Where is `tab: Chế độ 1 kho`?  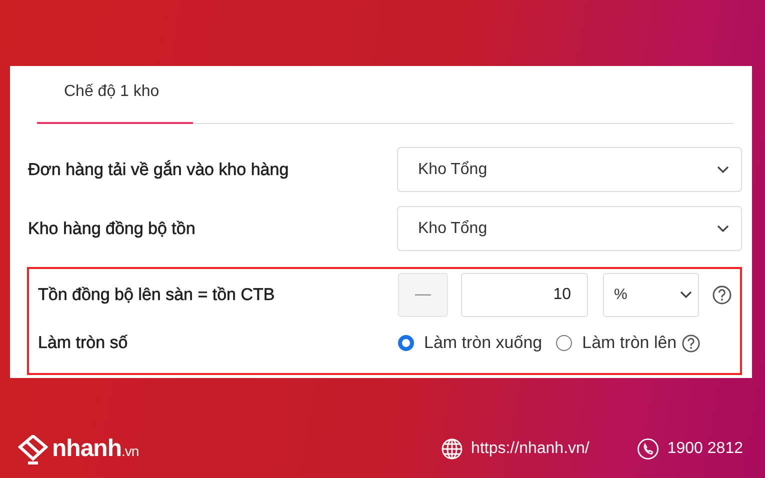
tab: Chế độ 1 kho is located at coordinates (115, 102).